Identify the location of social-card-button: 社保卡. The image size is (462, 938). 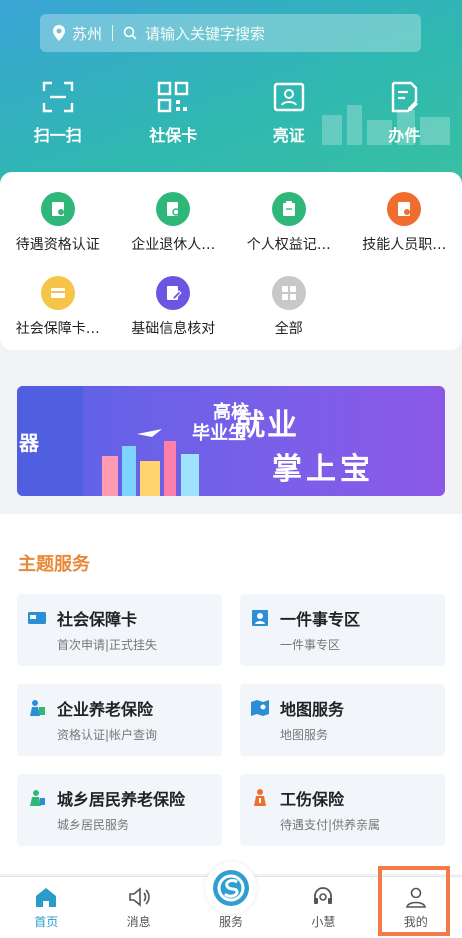
(174, 113).